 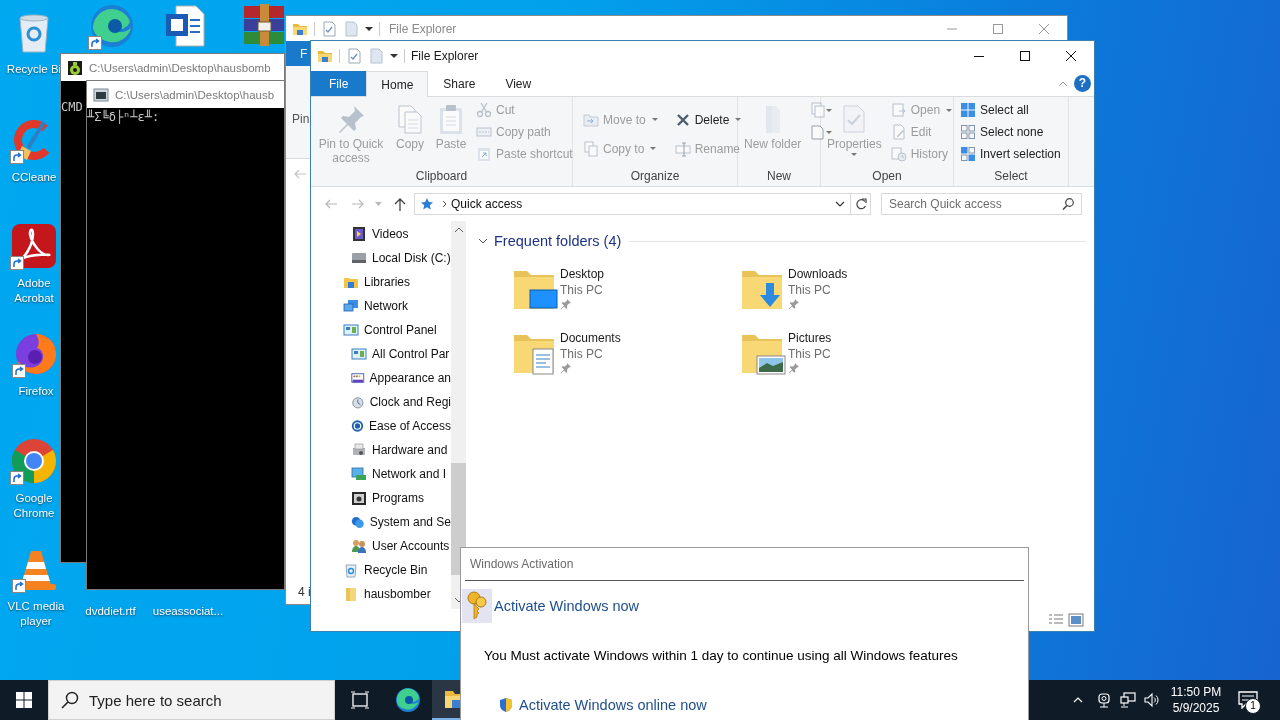 What do you see at coordinates (1010, 154) in the screenshot?
I see `ribbon-button: Invert selection` at bounding box center [1010, 154].